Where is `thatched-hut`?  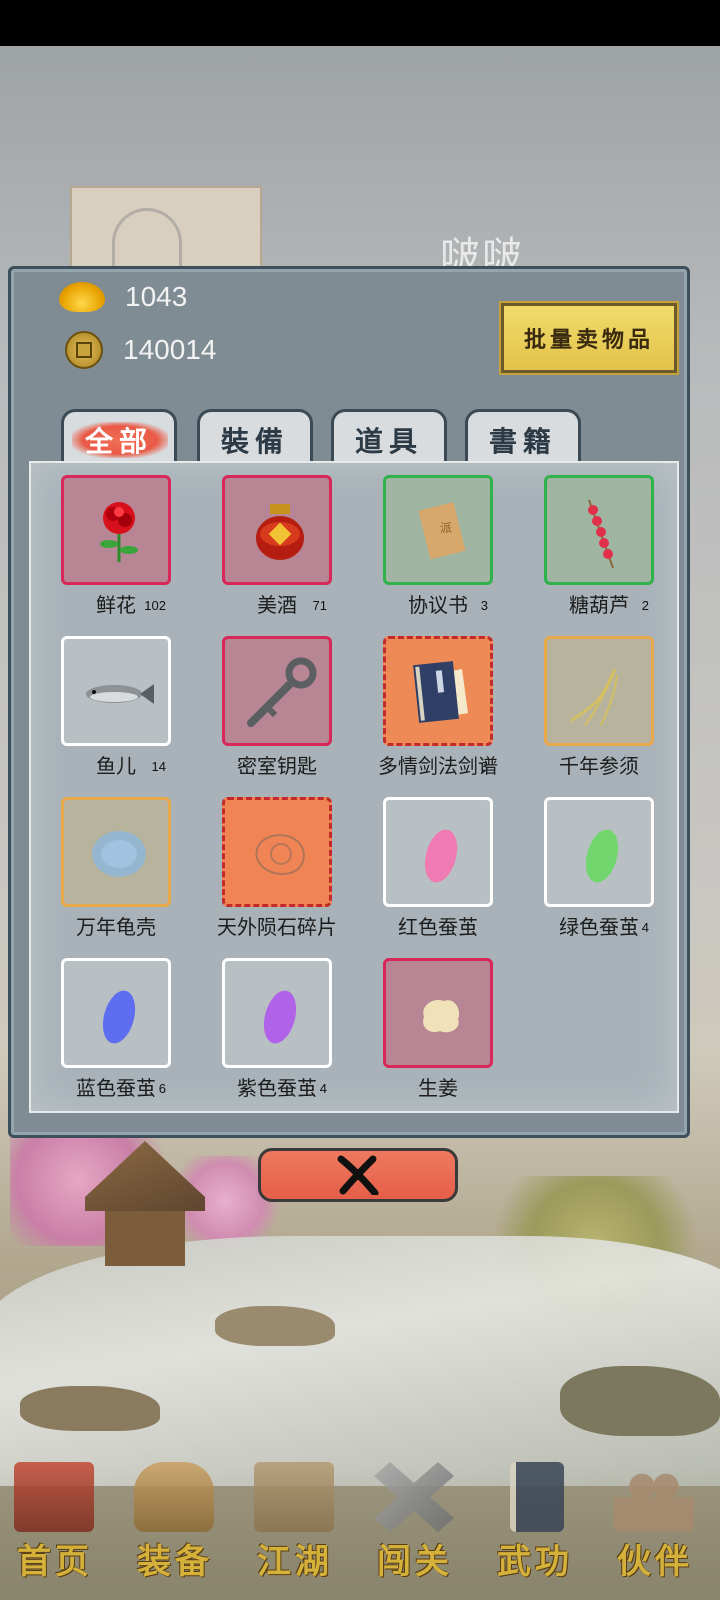
thatched-hut is located at coordinates (145, 1206).